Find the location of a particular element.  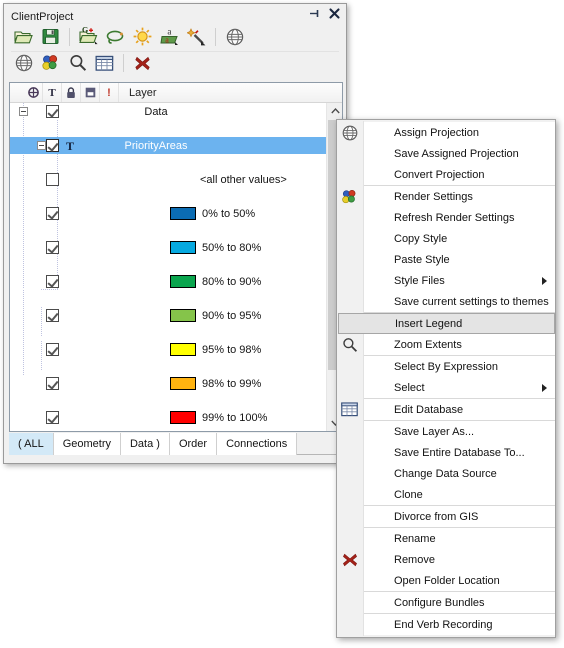

menu-item-edit-database: Edit Database is located at coordinates (448, 409).